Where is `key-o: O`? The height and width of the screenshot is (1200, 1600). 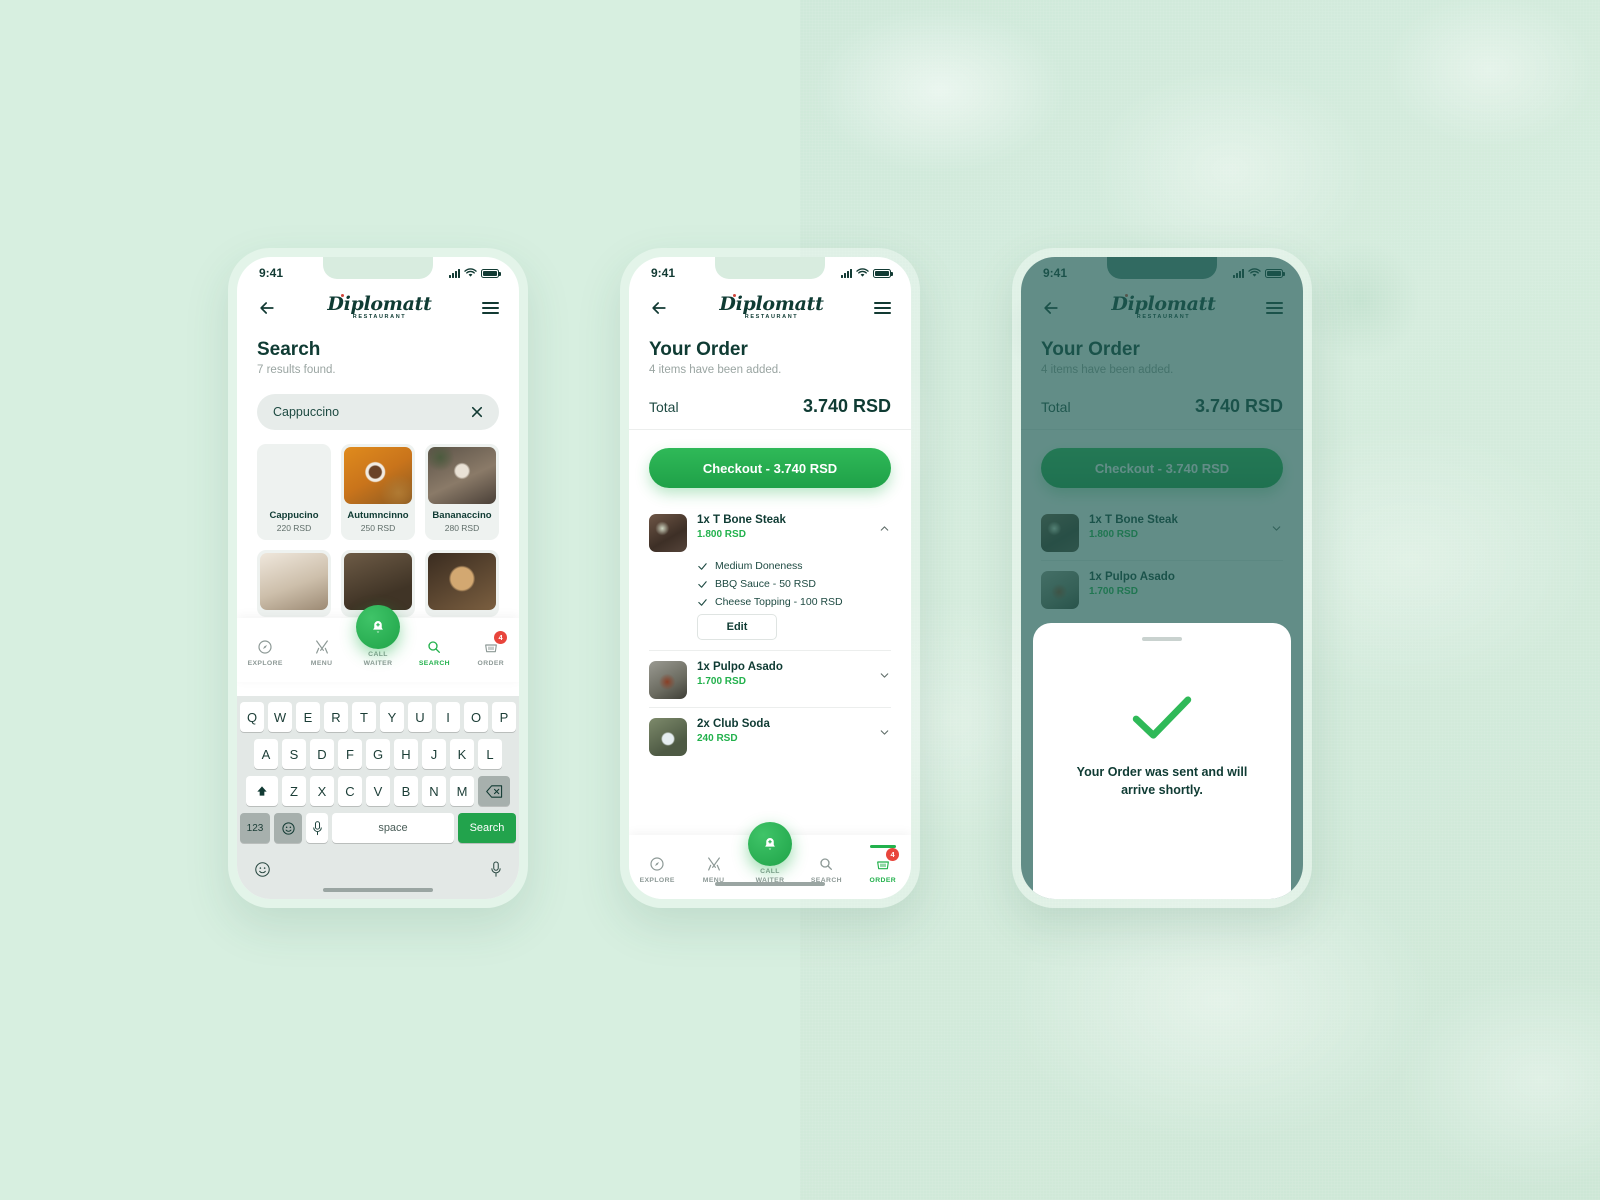
key-o: O is located at coordinates (476, 717).